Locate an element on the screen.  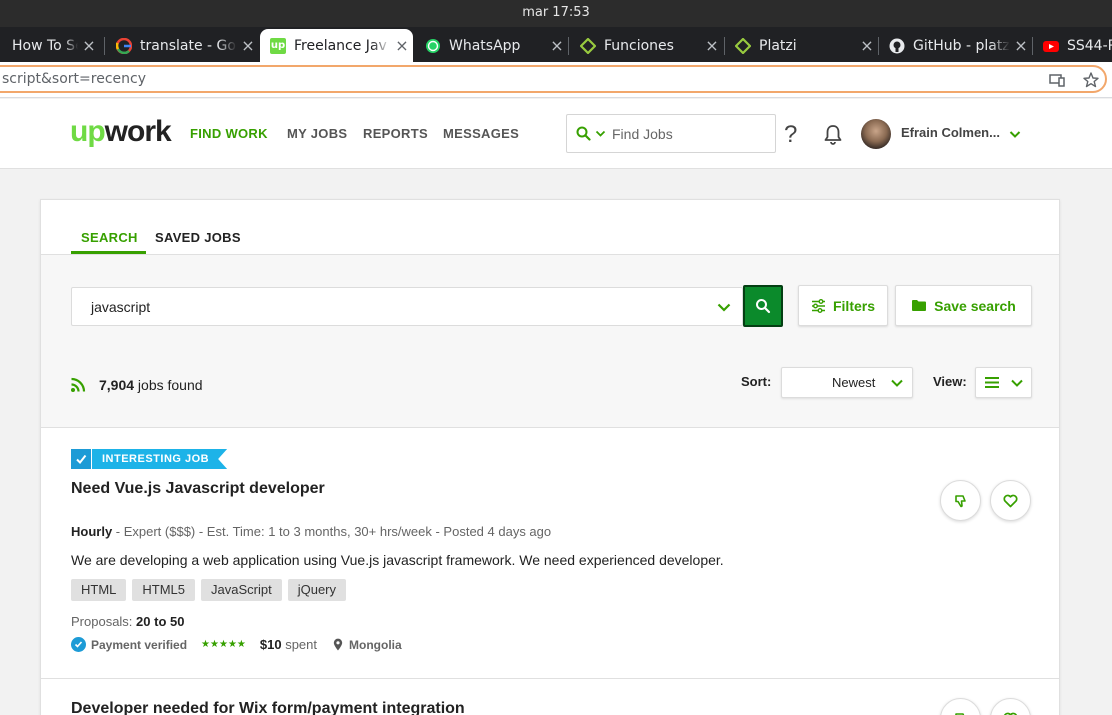
cast-icon is located at coordinates (1057, 80).